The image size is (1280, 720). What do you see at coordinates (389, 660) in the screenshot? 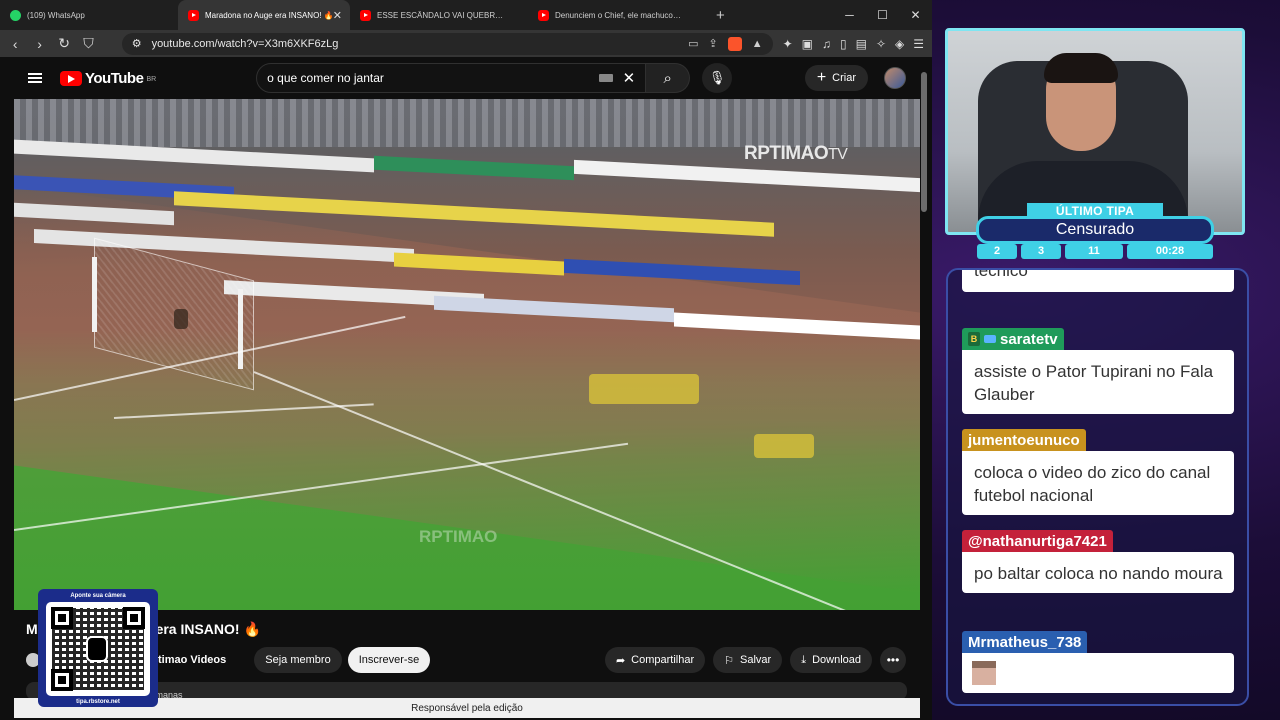
I see `subscribe-button: Inscrever-se` at bounding box center [389, 660].